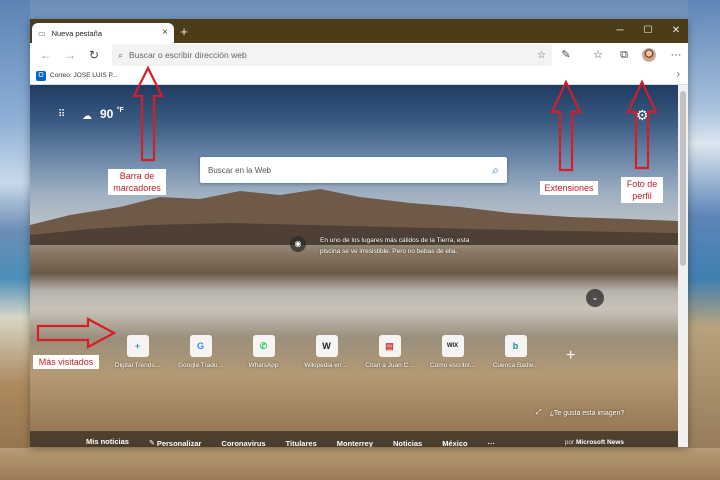  I want to click on site-favicon-icon: G, so click(200, 346).